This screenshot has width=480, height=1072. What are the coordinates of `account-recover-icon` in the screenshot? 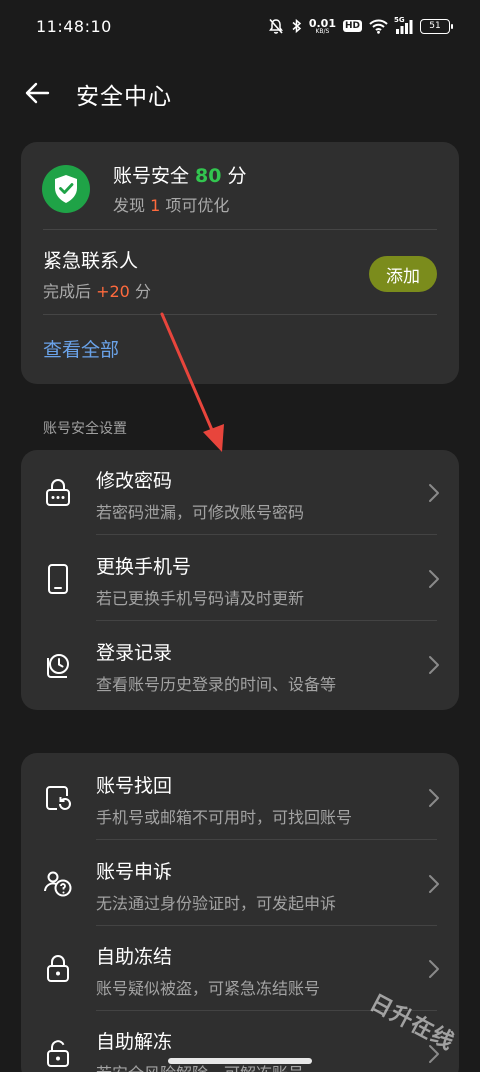 It's located at (58, 798).